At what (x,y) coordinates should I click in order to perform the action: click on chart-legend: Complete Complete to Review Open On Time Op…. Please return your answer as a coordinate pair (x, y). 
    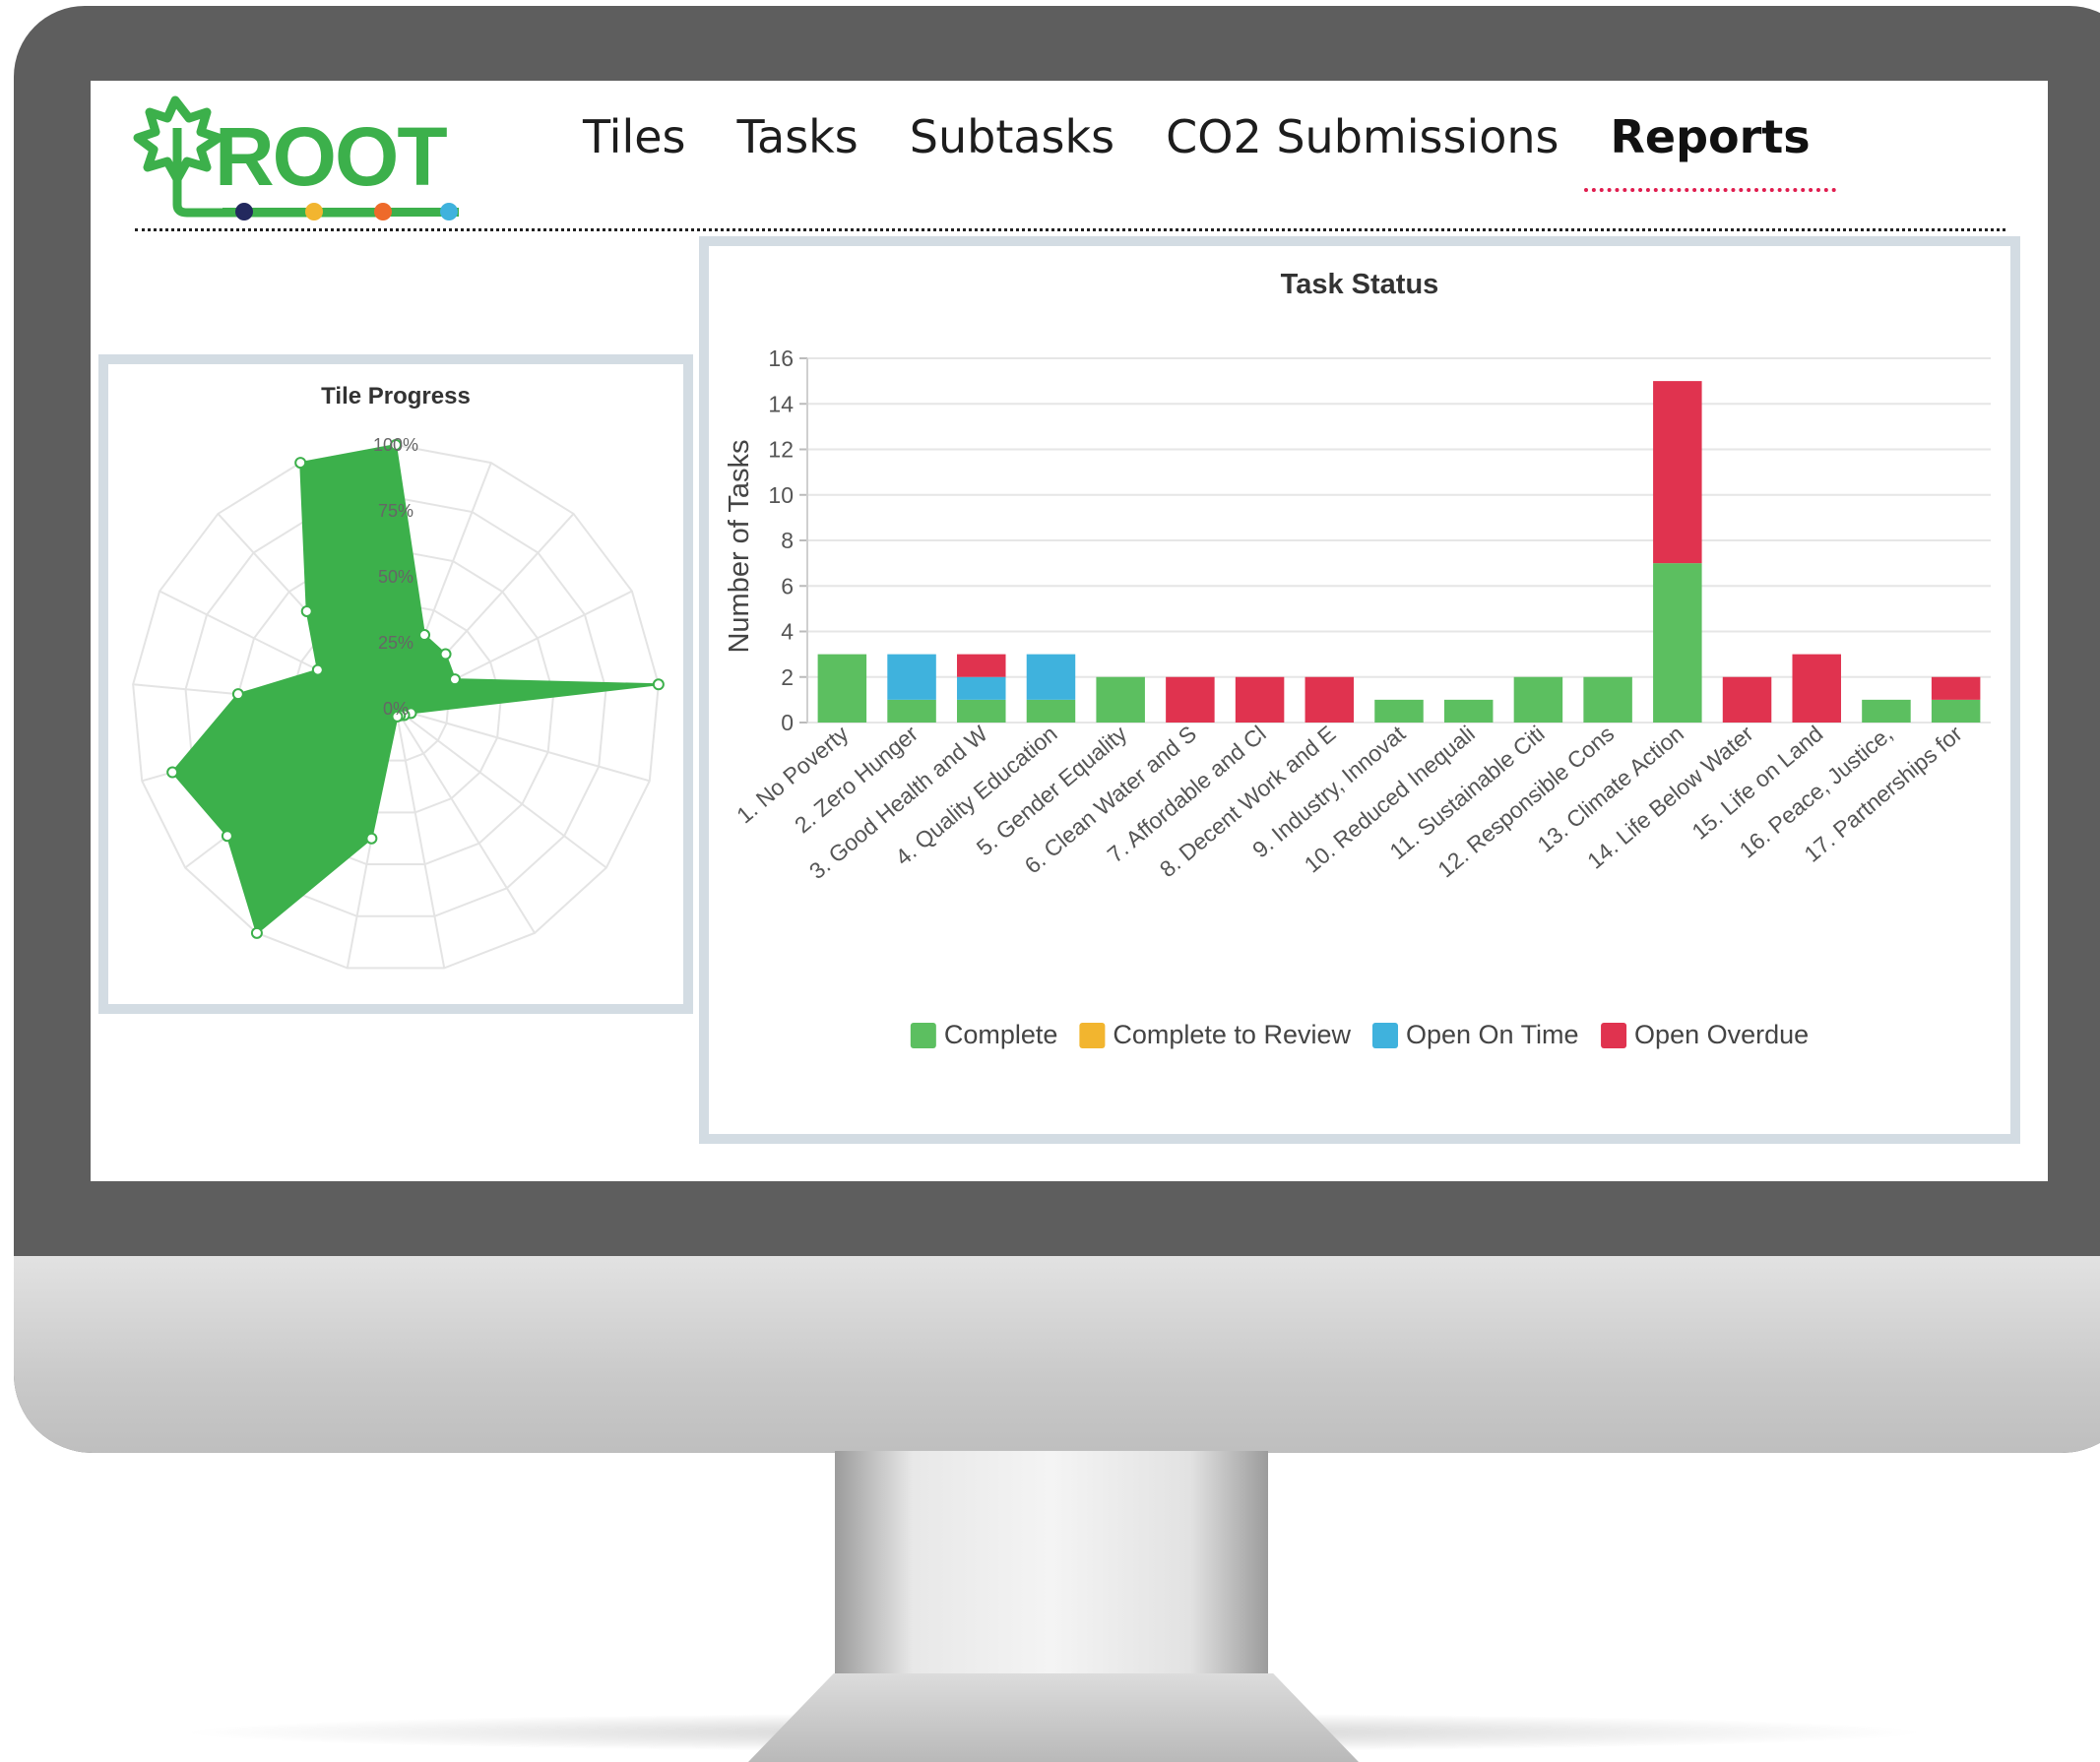
    Looking at the image, I should click on (1360, 1034).